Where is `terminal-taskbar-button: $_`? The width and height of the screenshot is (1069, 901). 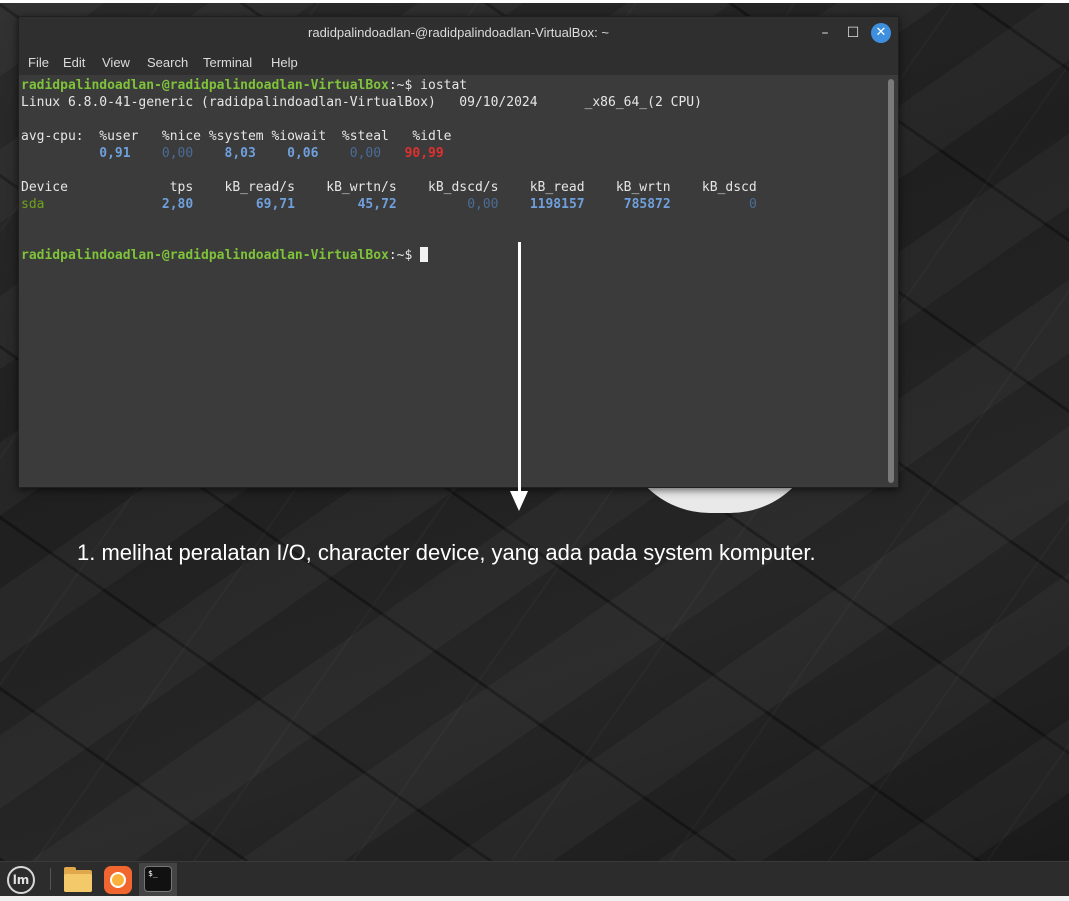 terminal-taskbar-button: $_ is located at coordinates (158, 879).